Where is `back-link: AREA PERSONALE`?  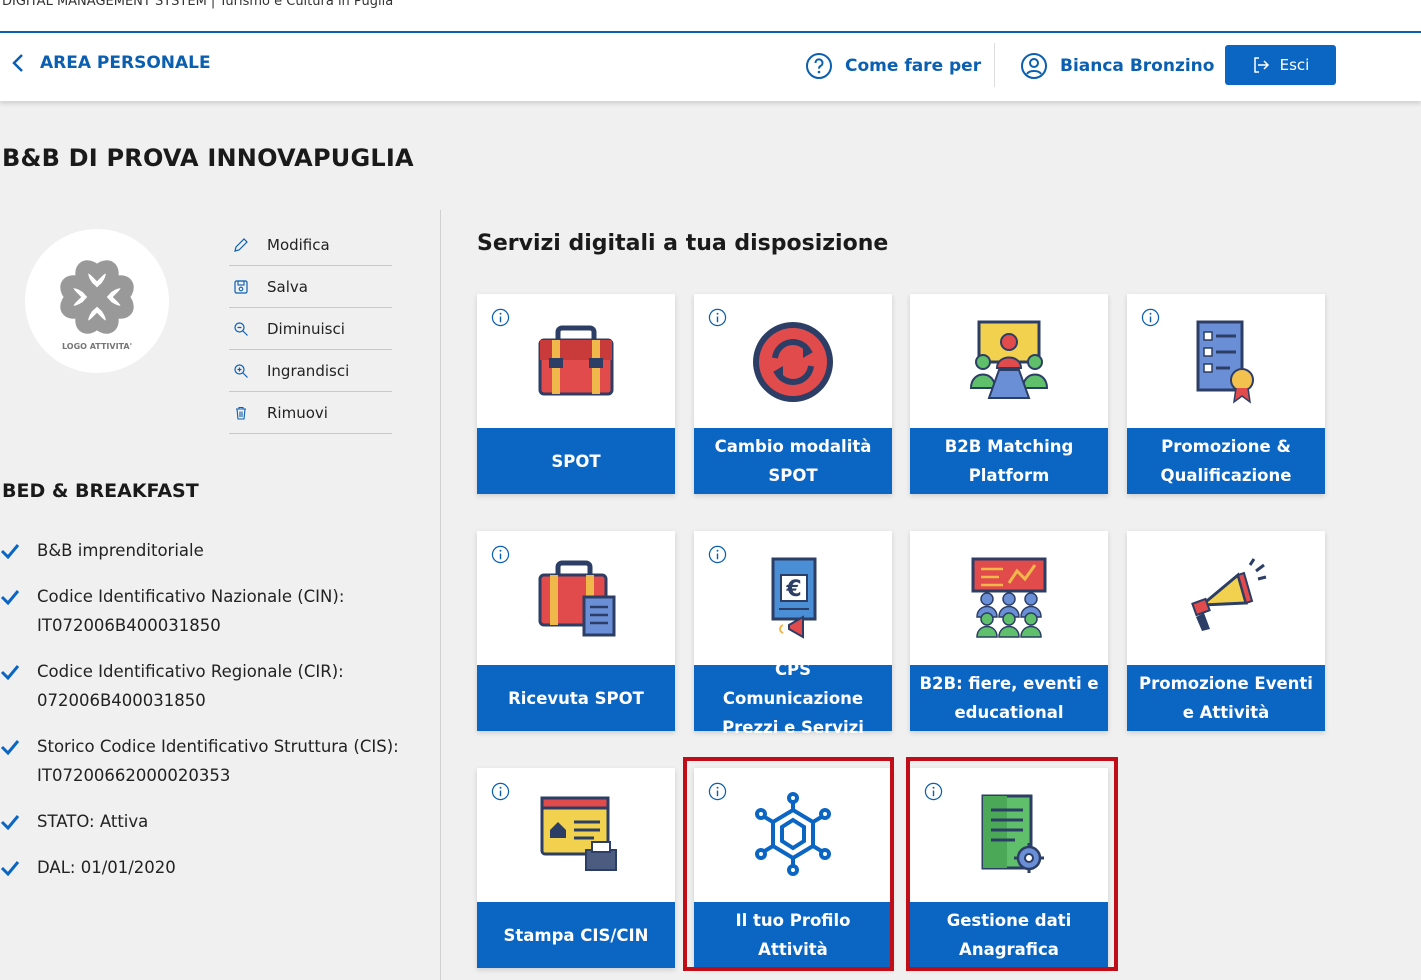
back-link: AREA PERSONALE is located at coordinates (110, 63).